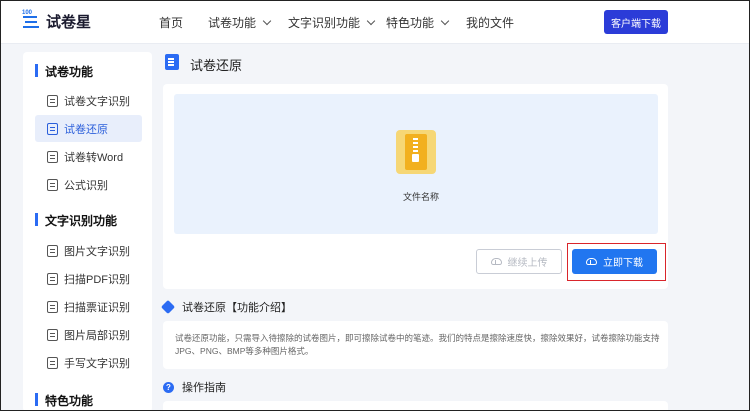 This screenshot has height=411, width=750. What do you see at coordinates (88, 334) in the screenshot?
I see `sidebar-item-partial-ocr: 图片局部识别` at bounding box center [88, 334].